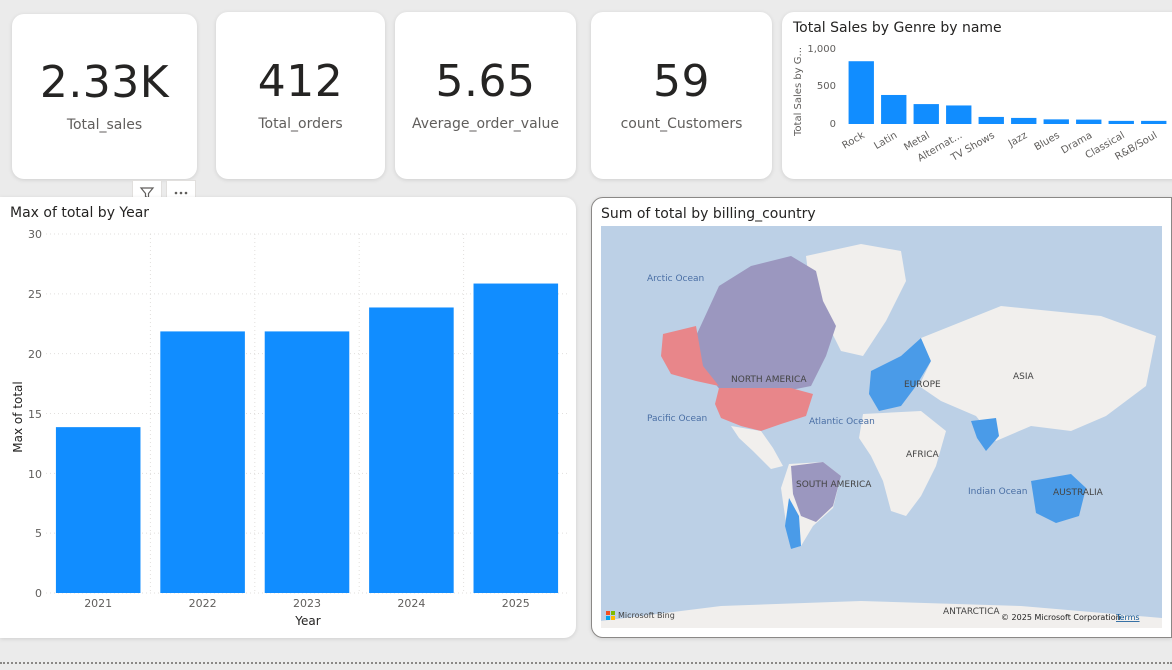  I want to click on kpi-value: 2.33K, so click(104, 82).